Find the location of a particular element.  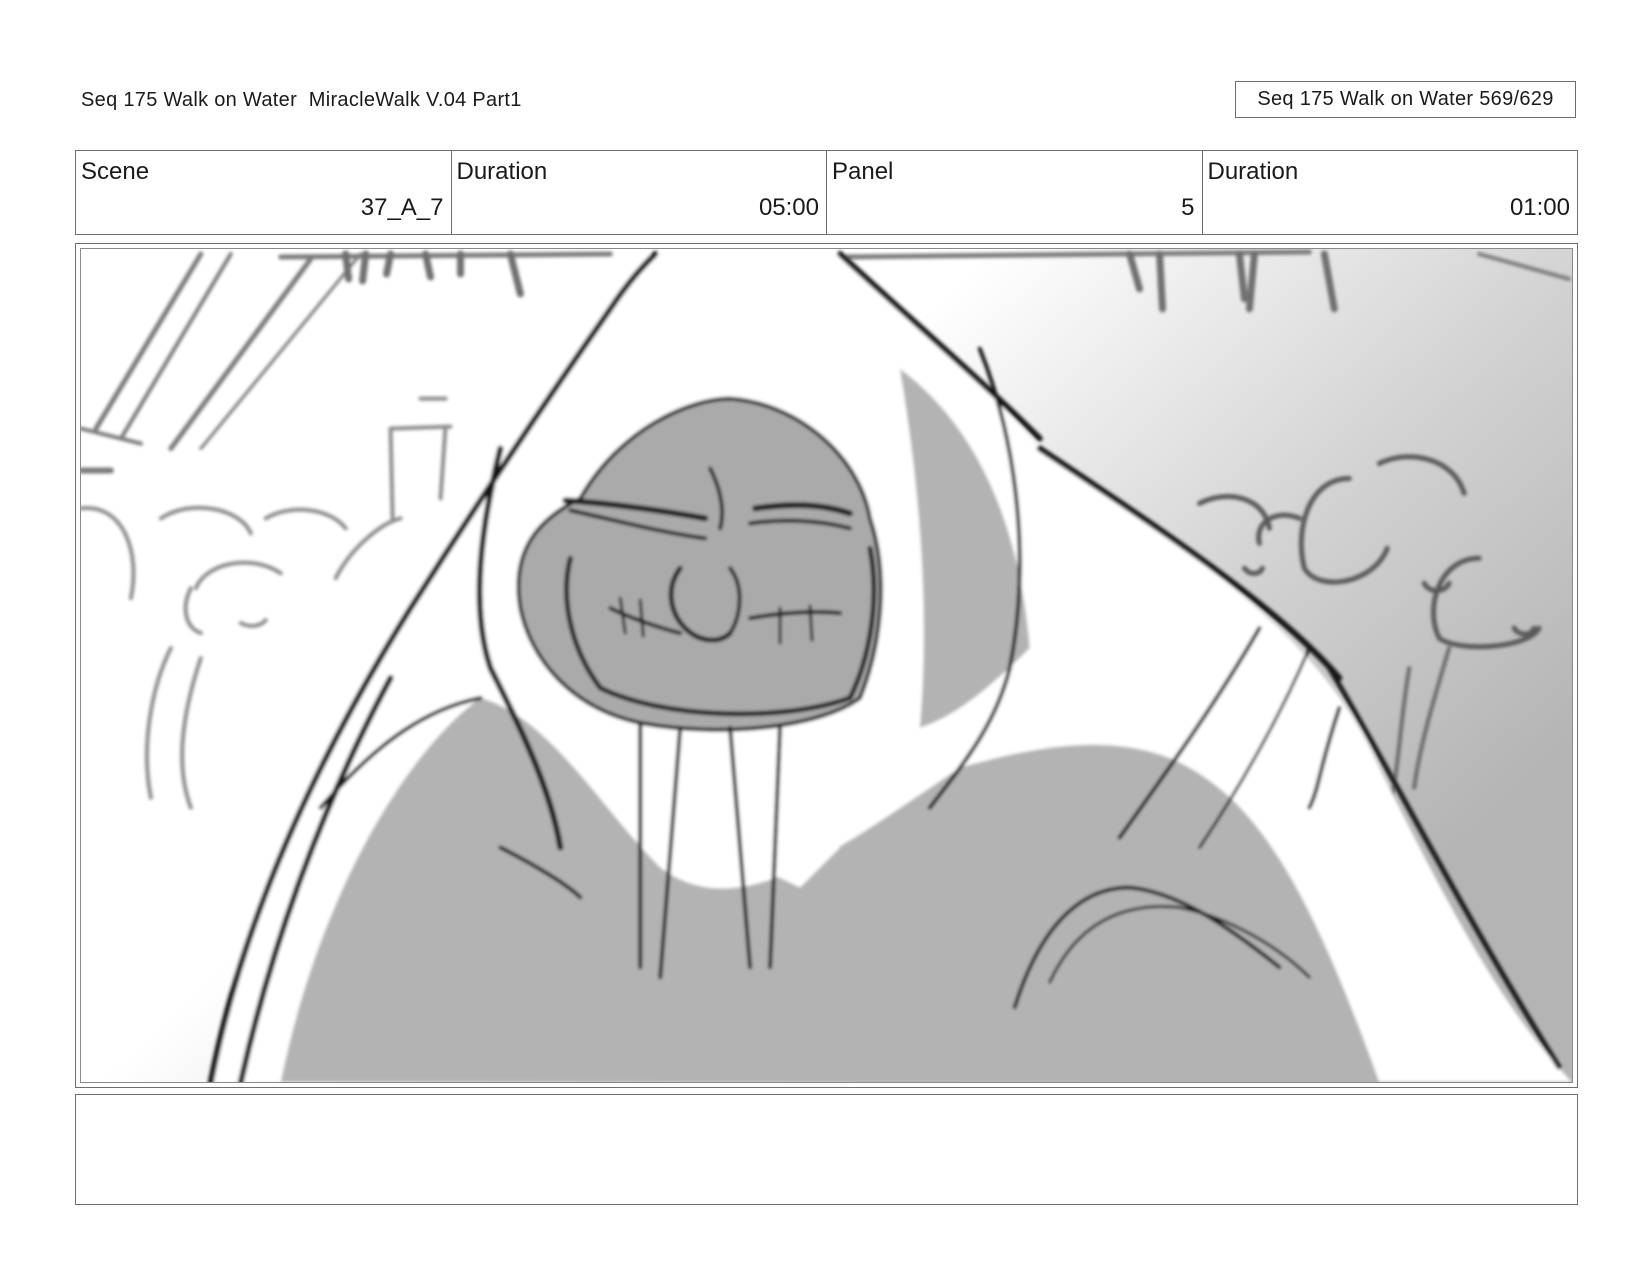

panel-value: 5 is located at coordinates (1188, 207).